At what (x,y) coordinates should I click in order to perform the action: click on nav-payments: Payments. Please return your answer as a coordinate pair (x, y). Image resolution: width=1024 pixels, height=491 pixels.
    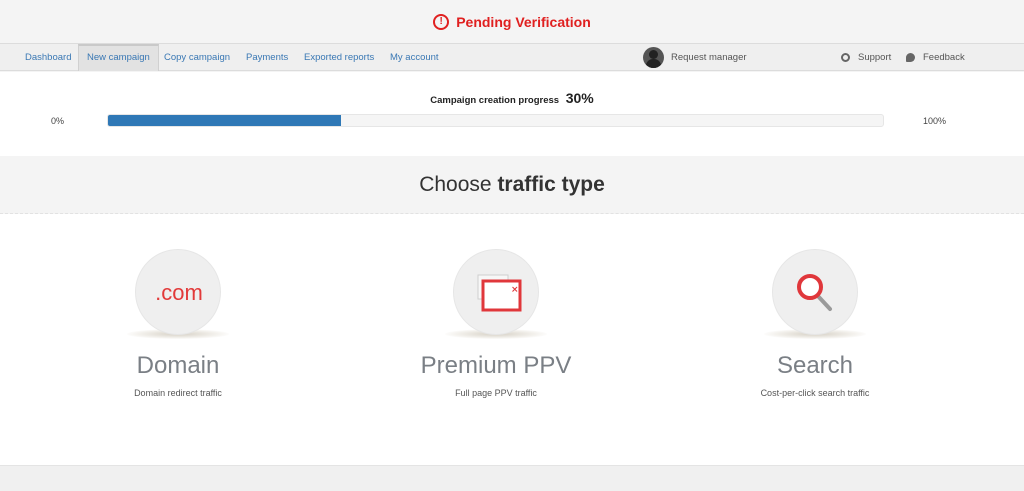
    Looking at the image, I should click on (267, 57).